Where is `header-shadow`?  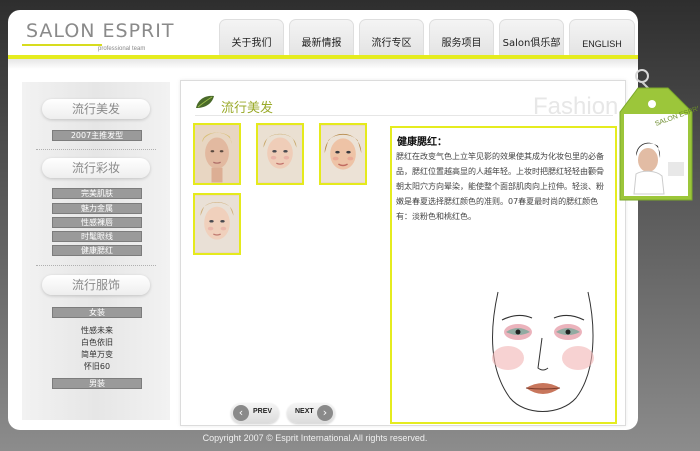
header-shadow is located at coordinates (323, 64).